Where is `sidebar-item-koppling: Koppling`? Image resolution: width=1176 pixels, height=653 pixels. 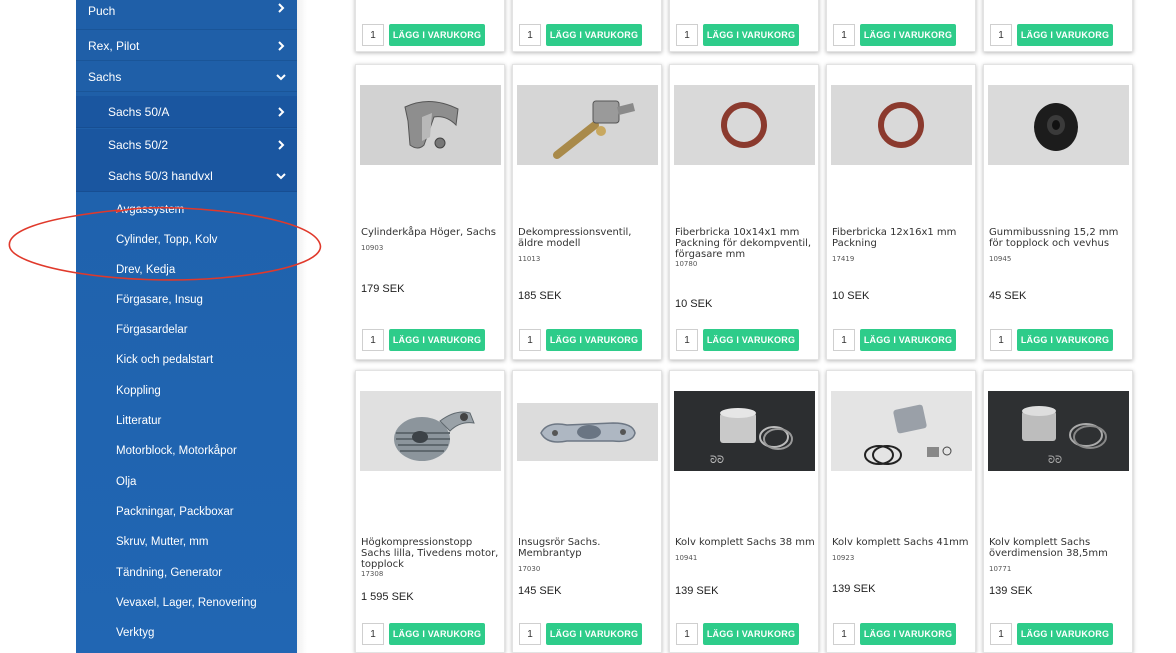 sidebar-item-koppling: Koppling is located at coordinates (186, 391).